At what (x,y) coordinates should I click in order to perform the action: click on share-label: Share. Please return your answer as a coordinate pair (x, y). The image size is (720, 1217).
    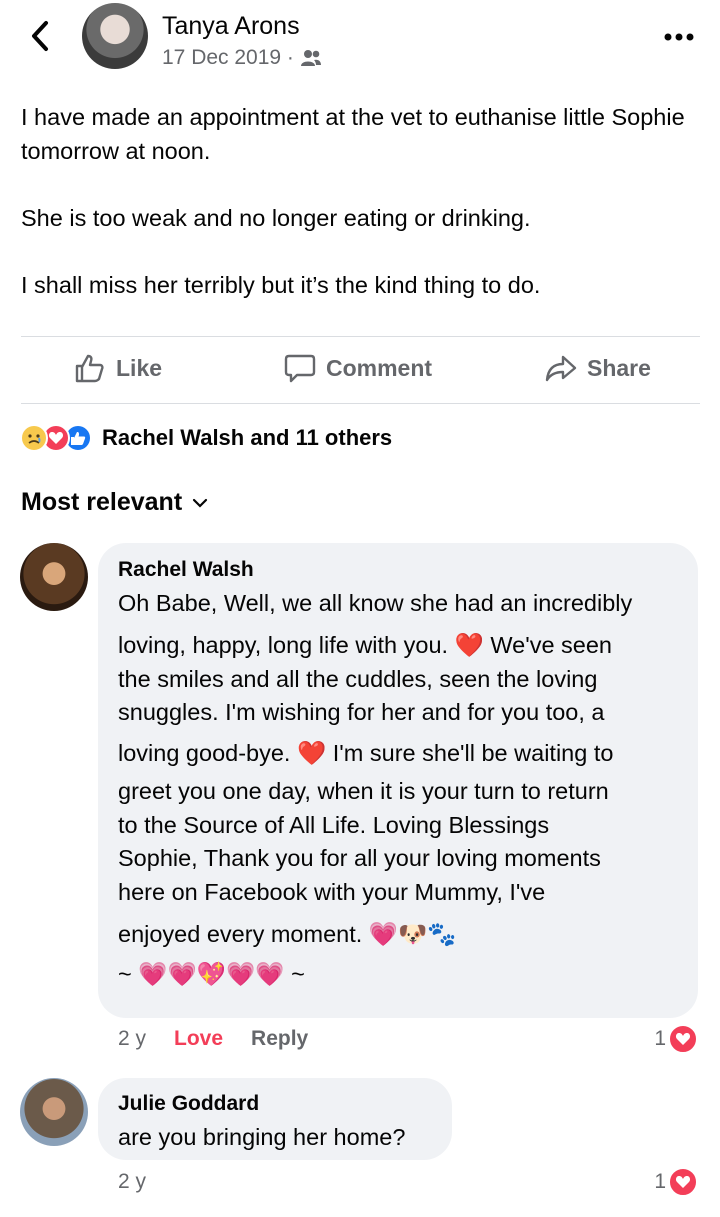
    Looking at the image, I should click on (619, 367).